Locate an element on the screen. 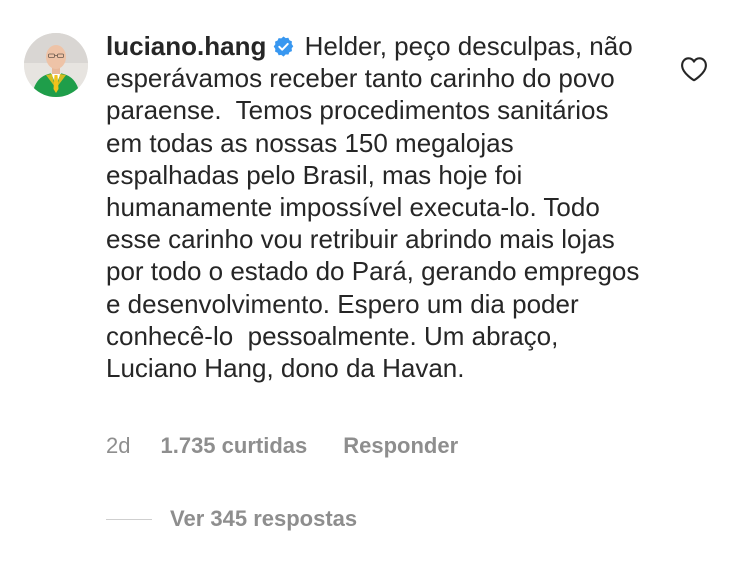 This screenshot has width=750, height=570. view-replies-label: Ver 345 respostas is located at coordinates (264, 518).